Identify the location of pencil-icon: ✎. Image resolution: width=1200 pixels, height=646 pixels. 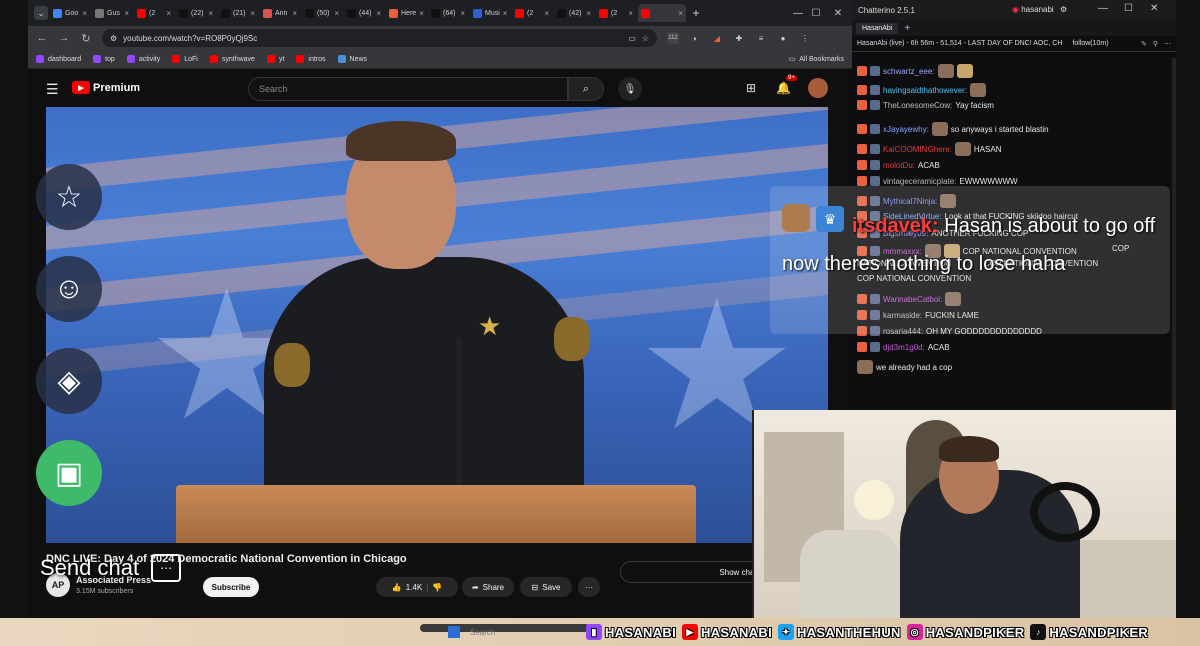
(1144, 44).